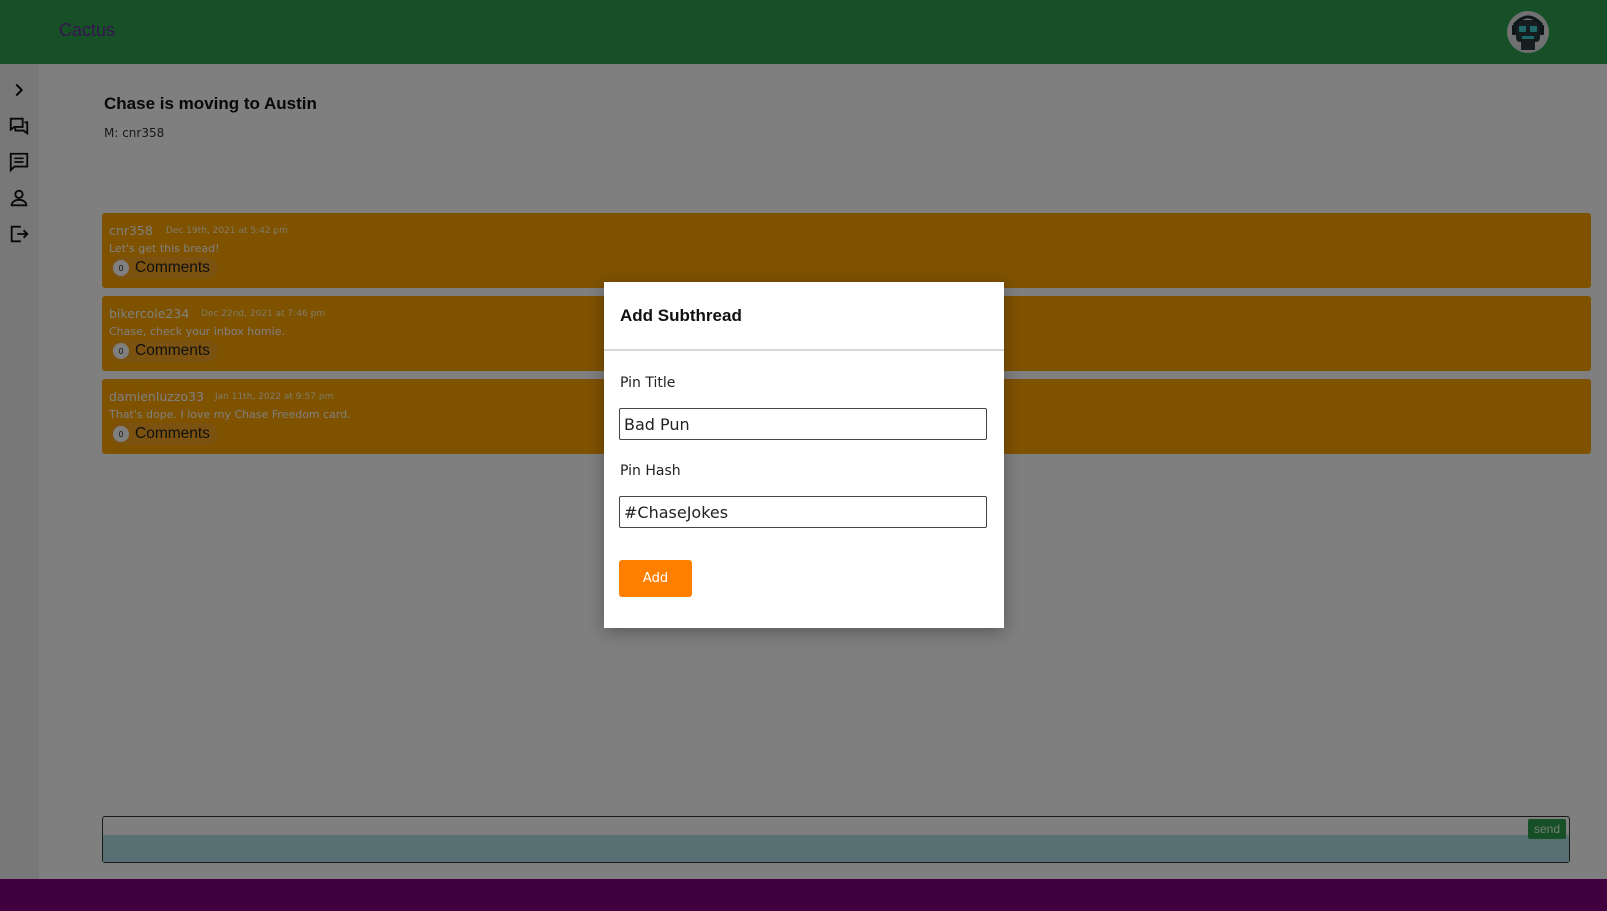  I want to click on pin-hash-input, so click(803, 512).